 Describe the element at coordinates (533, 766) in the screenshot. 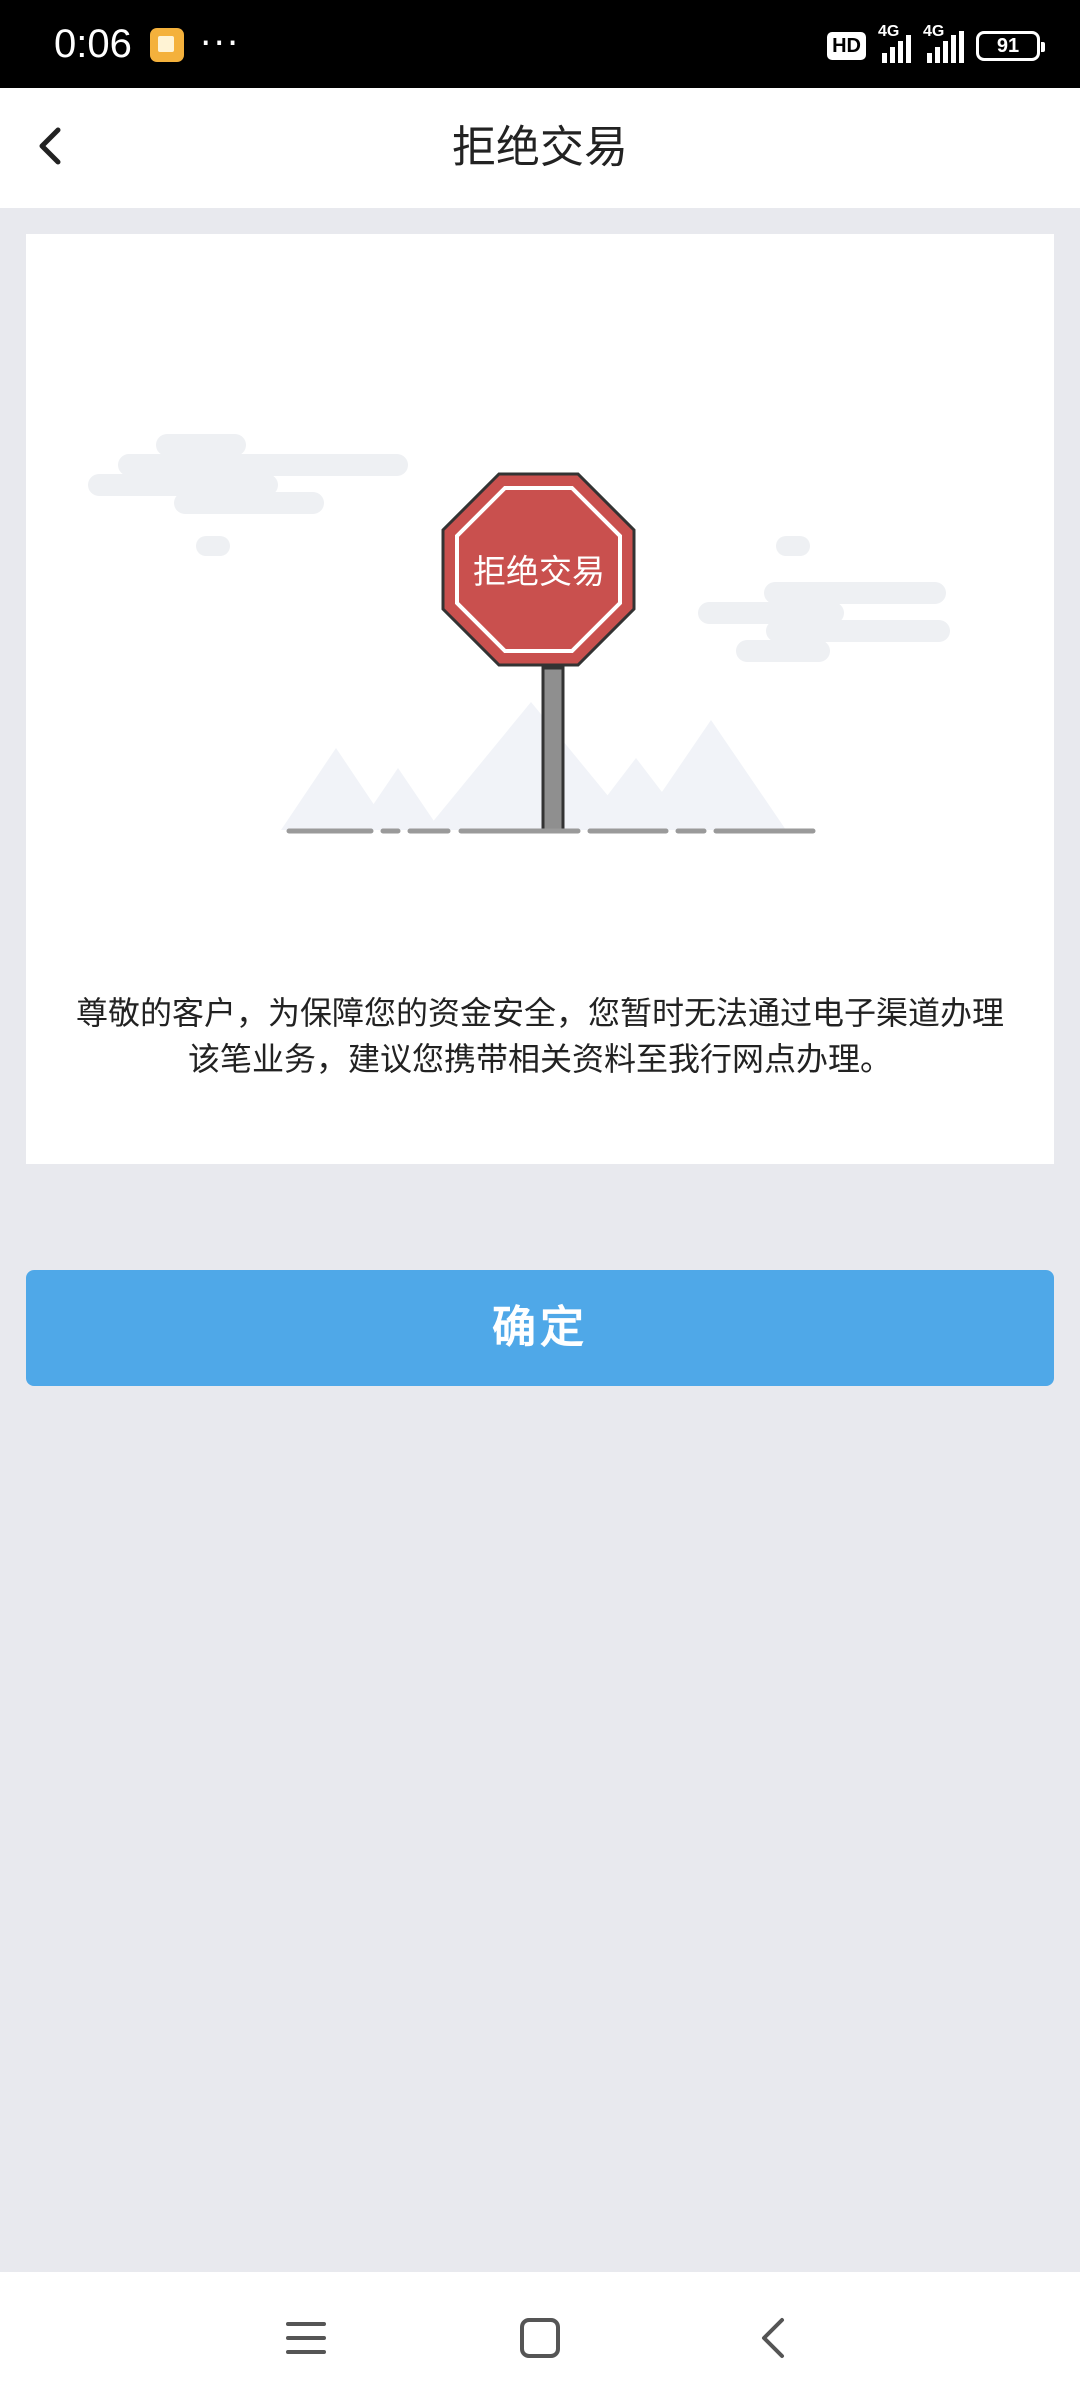

I see `mountain-decoration` at that location.